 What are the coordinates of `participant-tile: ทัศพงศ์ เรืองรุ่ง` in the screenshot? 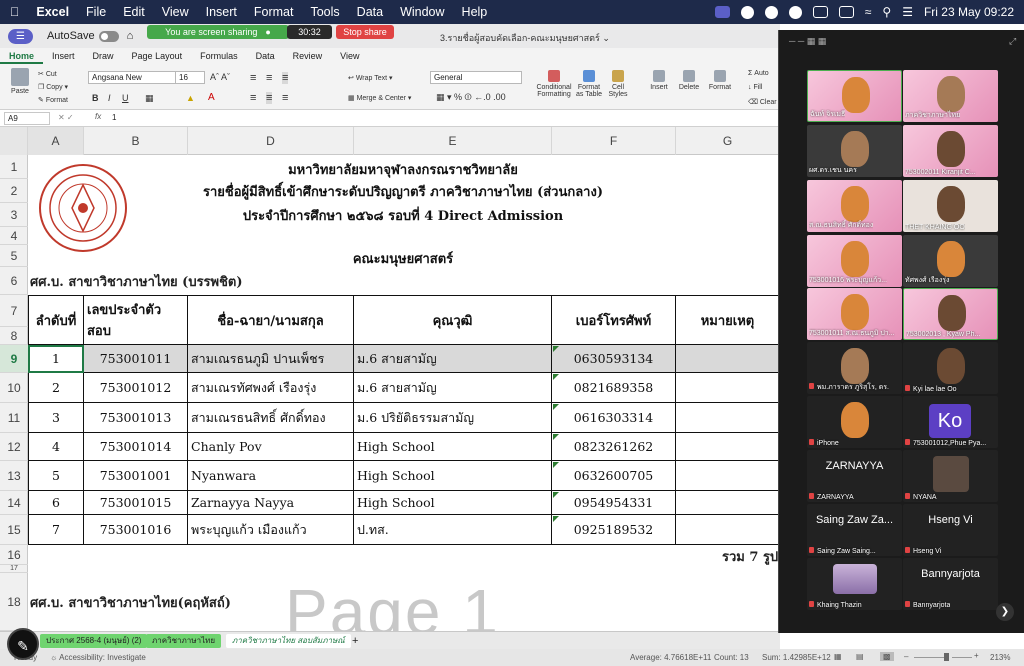 It's located at (950, 261).